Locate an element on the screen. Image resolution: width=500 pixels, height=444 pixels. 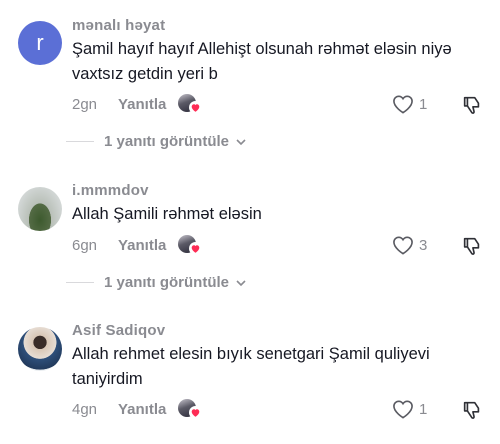
comment-meta: 2gn Yanıtla is located at coordinates (286, 104).